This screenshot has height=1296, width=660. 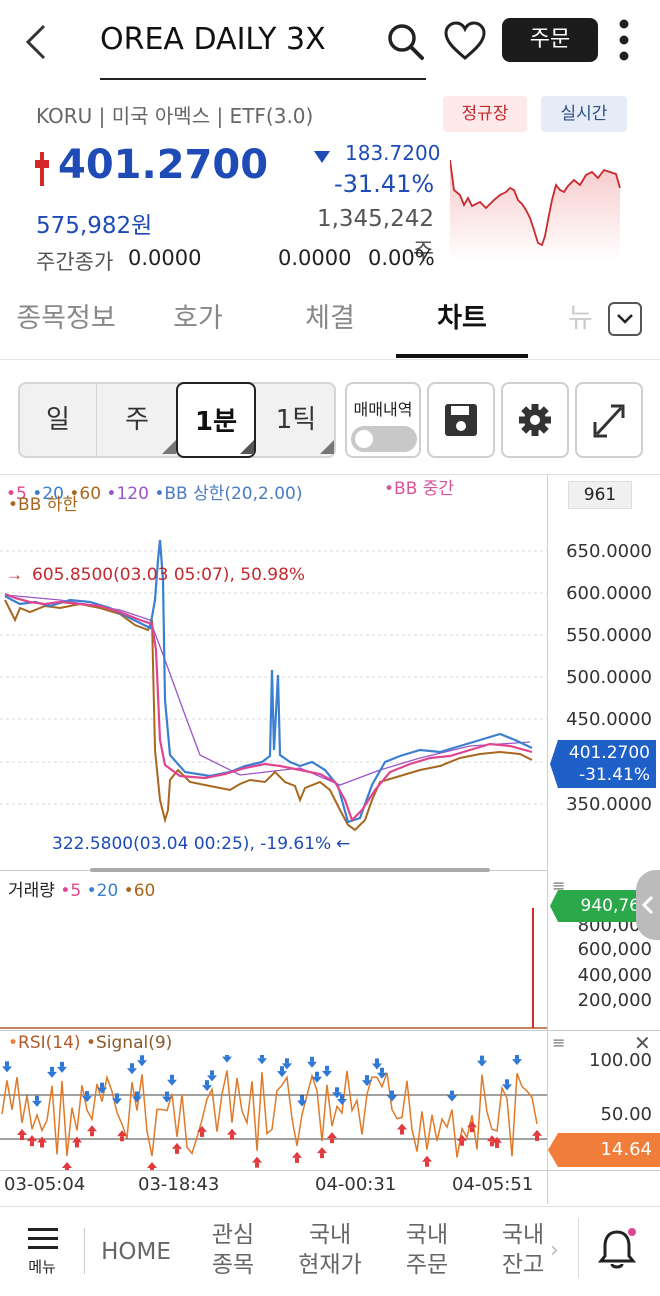 I want to click on trade-history-switch, so click(x=384, y=439).